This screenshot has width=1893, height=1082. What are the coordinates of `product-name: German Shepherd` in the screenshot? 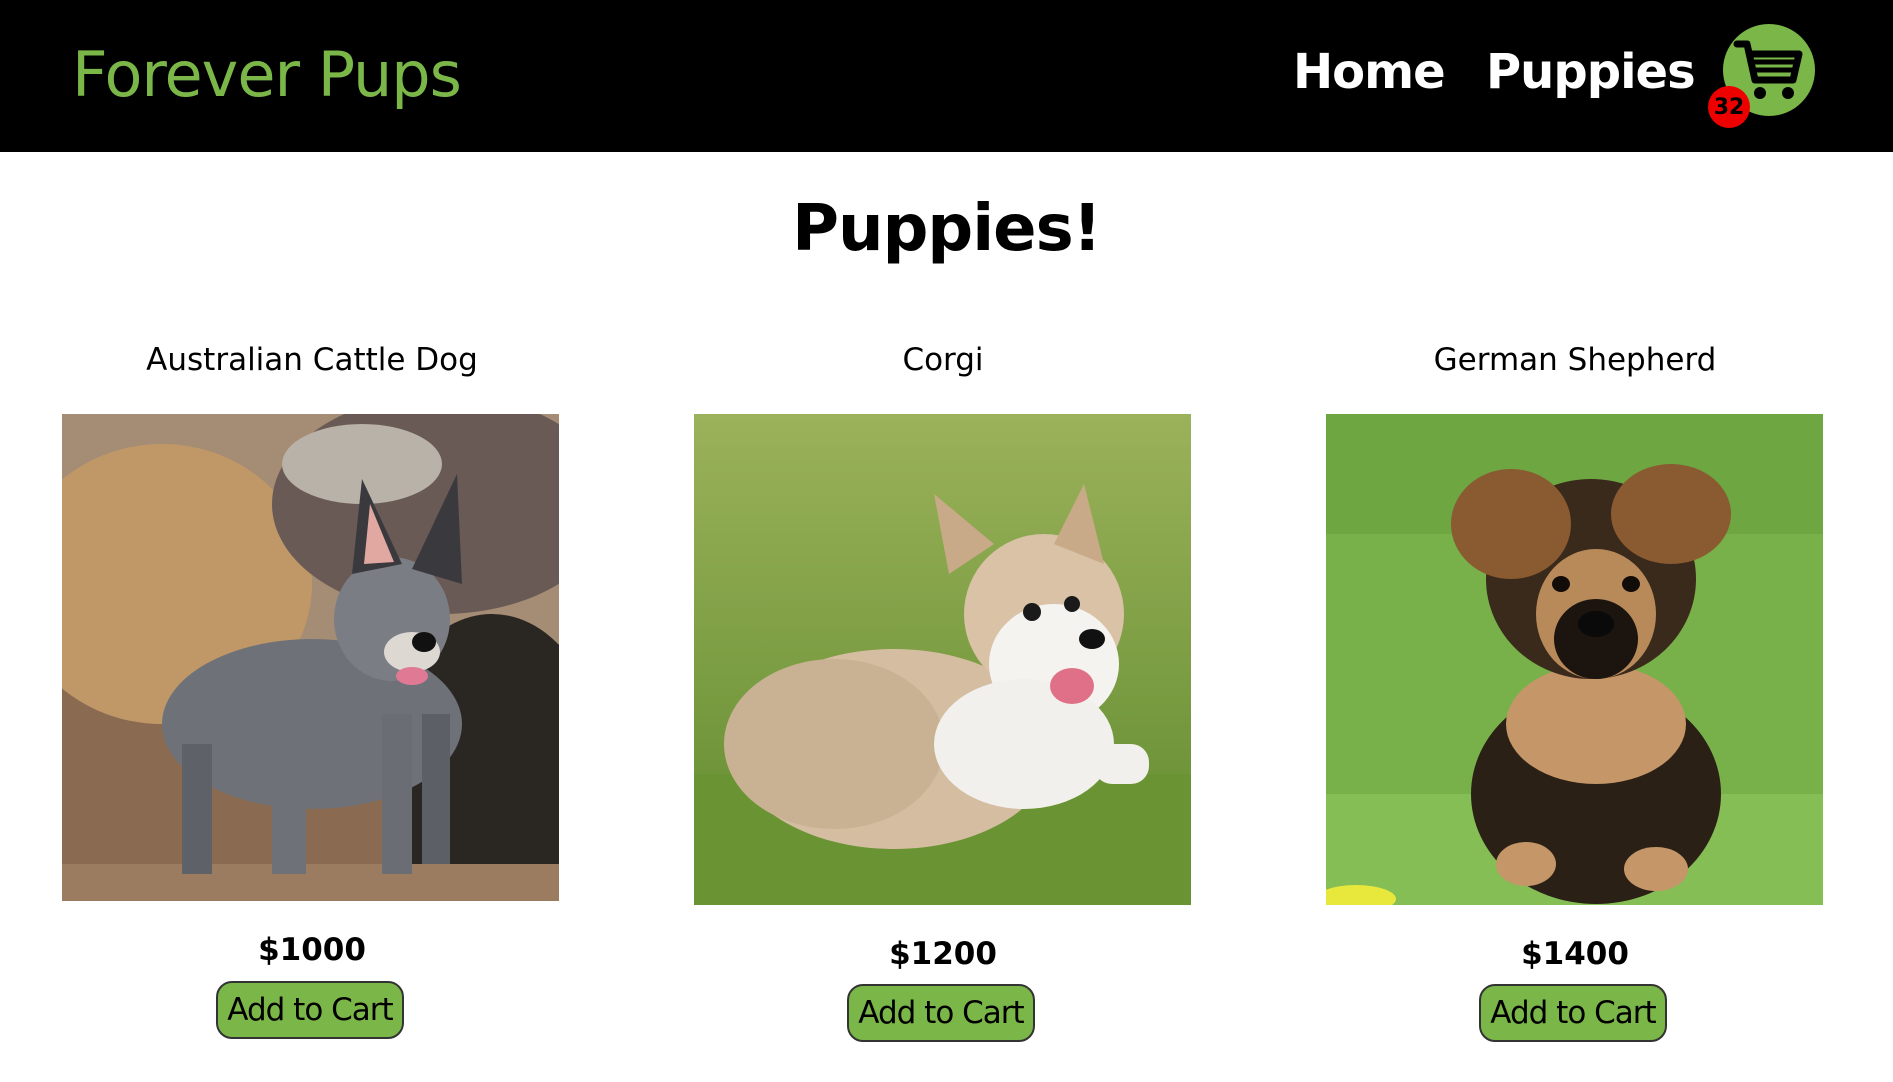 It's located at (1575, 360).